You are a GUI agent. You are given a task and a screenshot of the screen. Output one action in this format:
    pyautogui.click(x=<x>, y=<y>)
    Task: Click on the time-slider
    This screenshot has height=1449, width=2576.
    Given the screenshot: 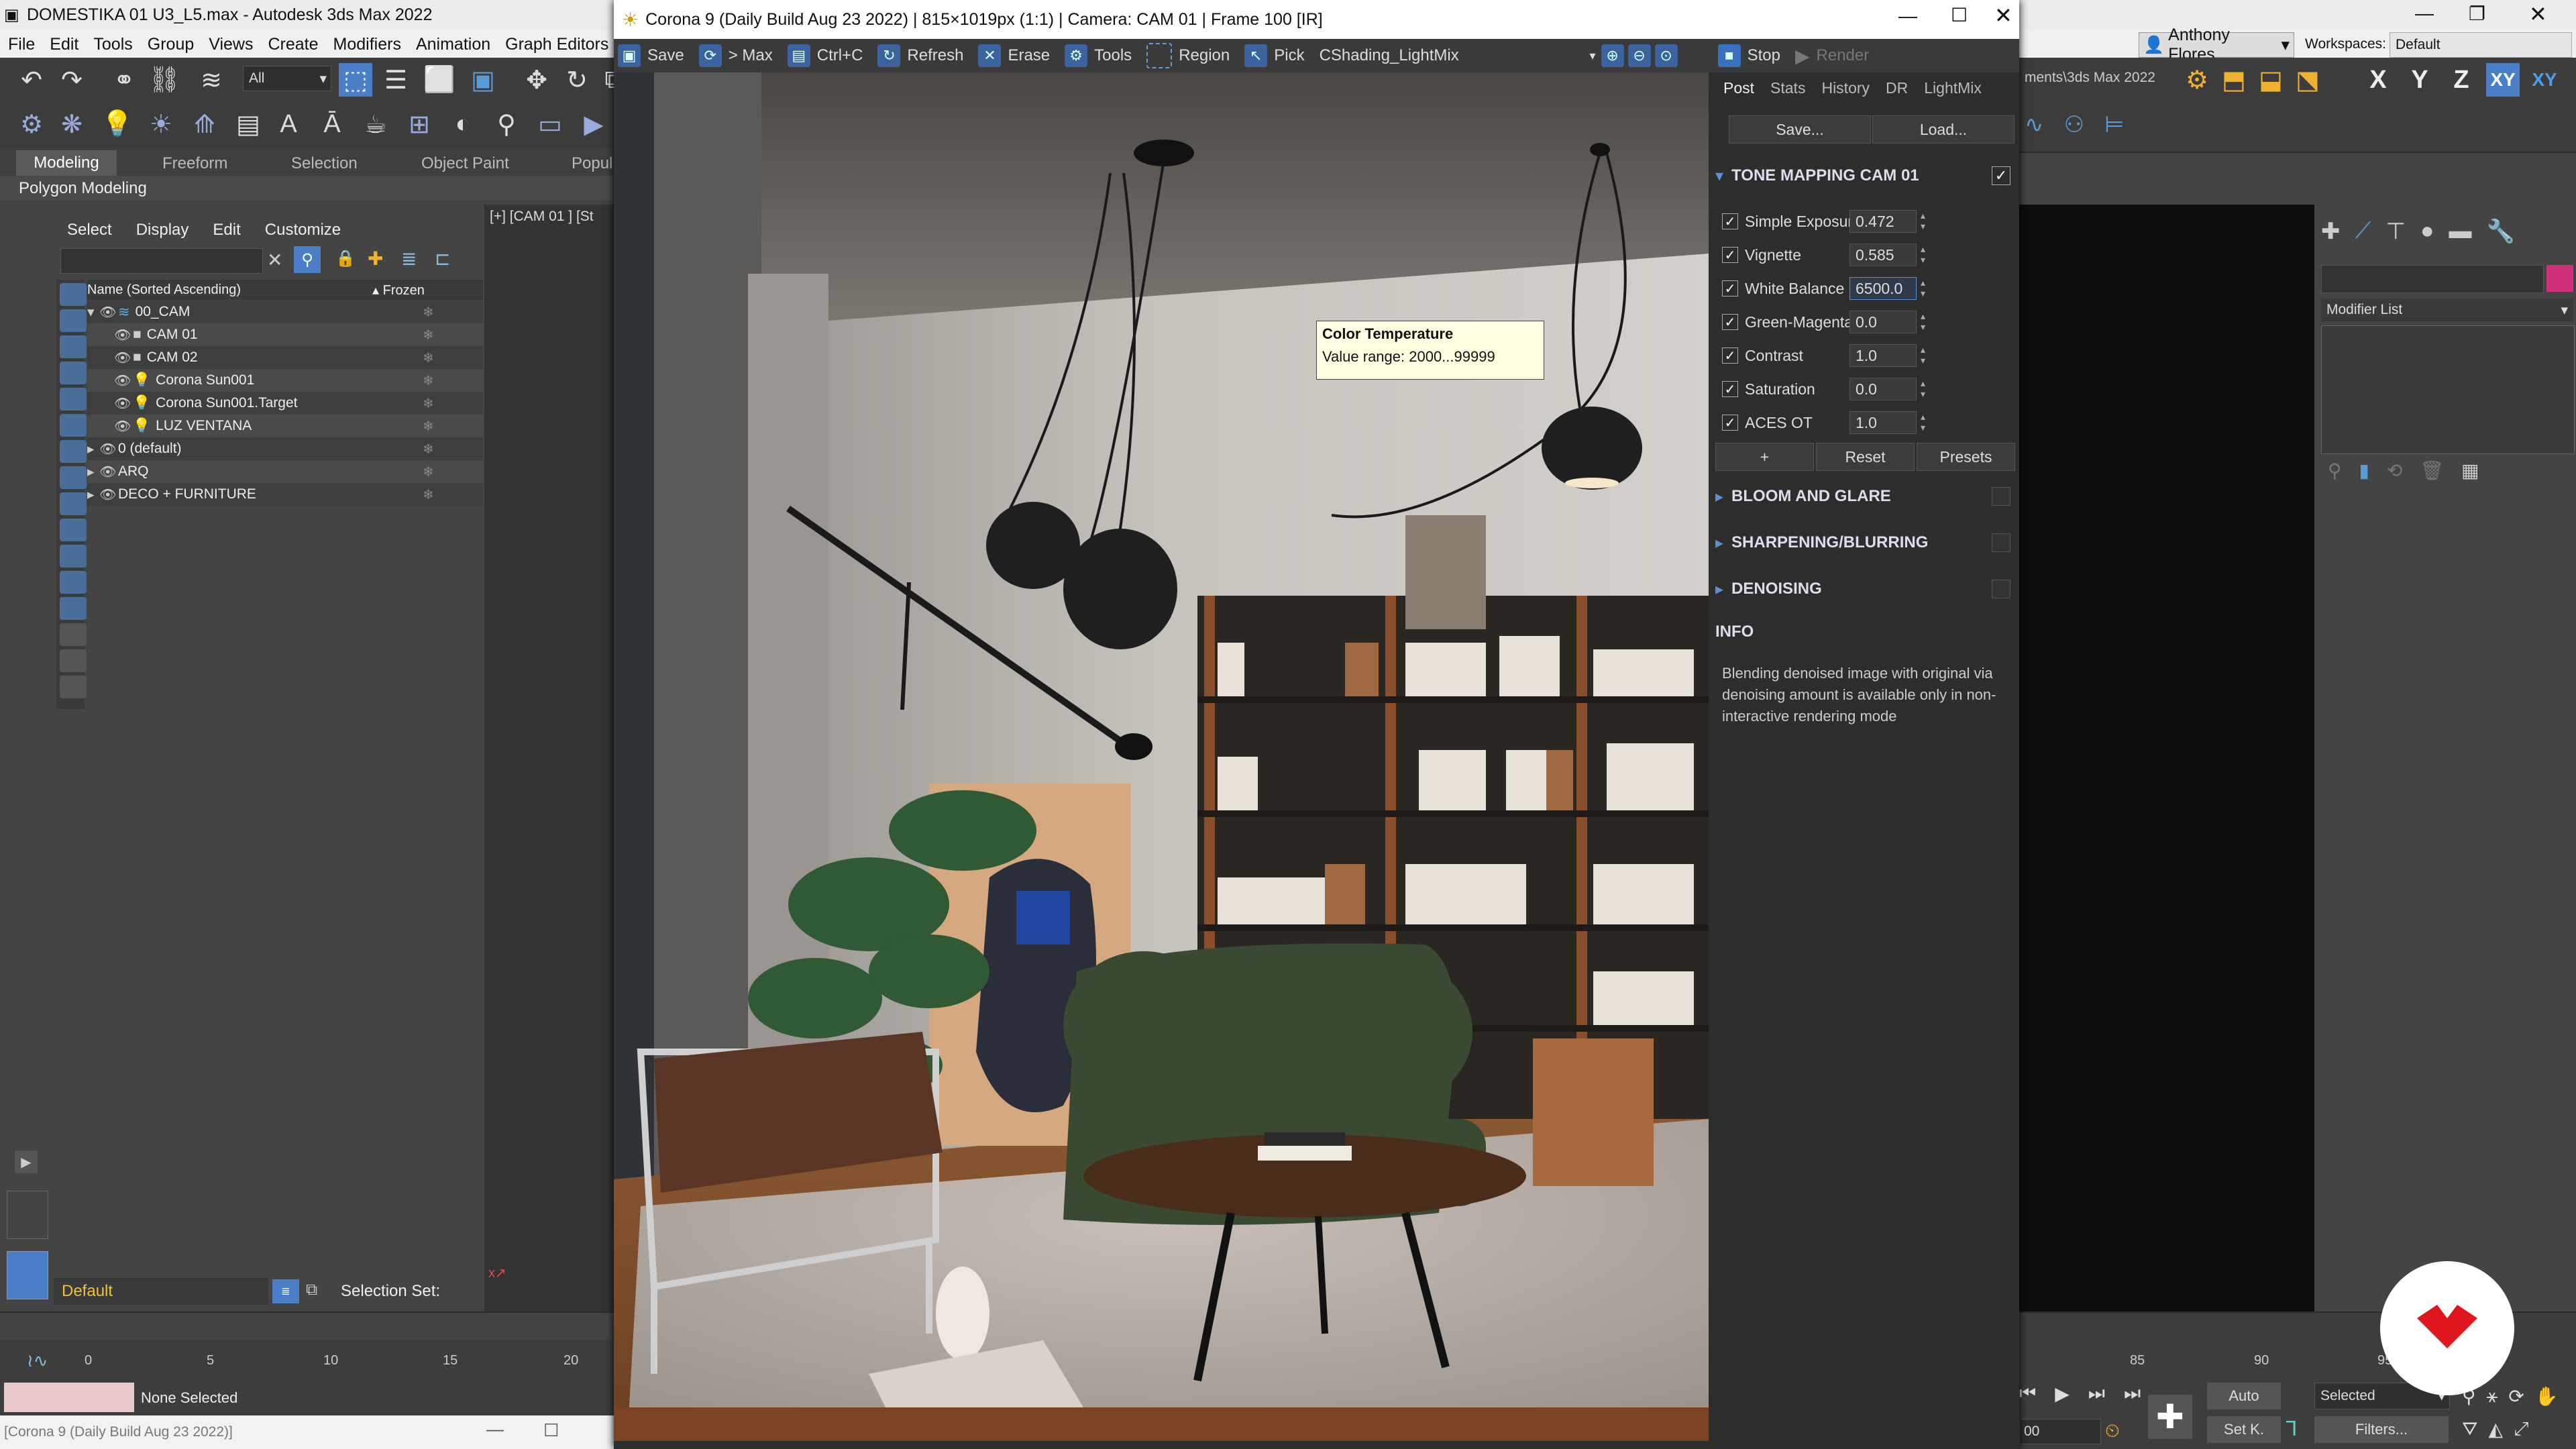 What is the action you would take?
    pyautogui.click(x=308, y=1326)
    